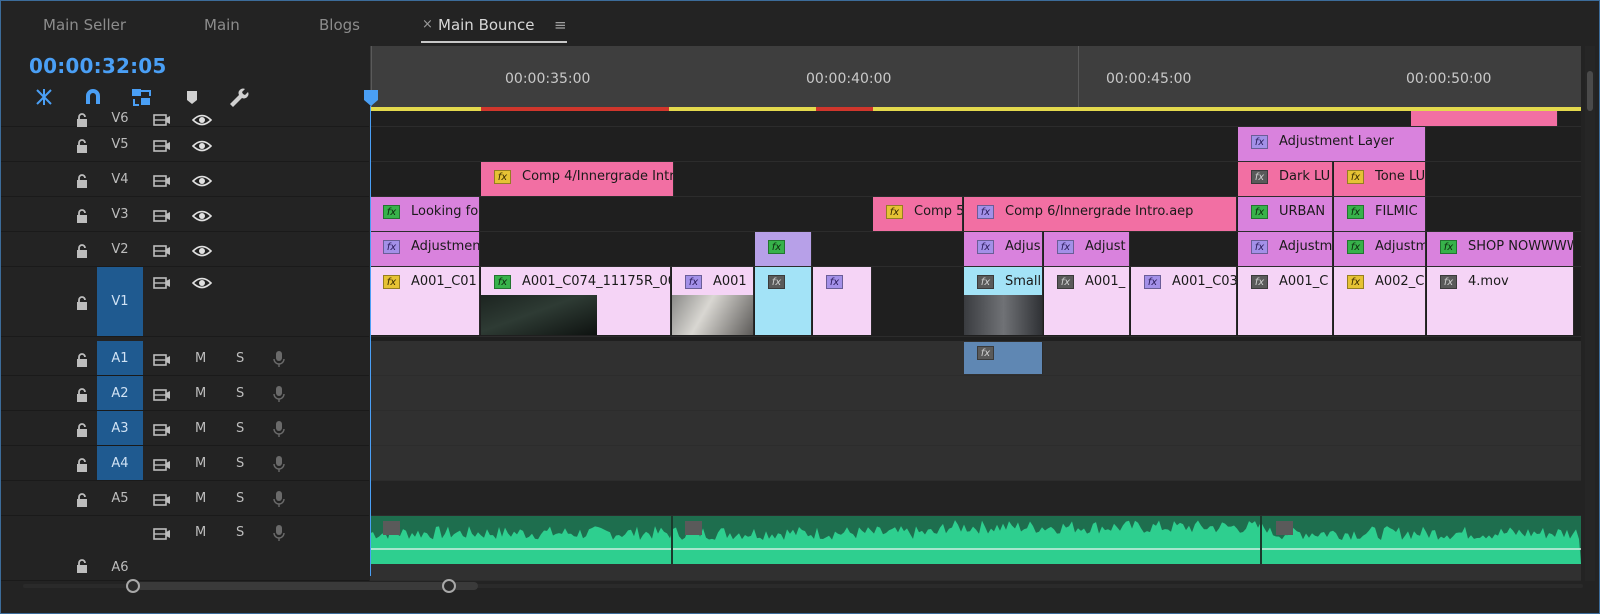  Describe the element at coordinates (1184, 301) in the screenshot. I see `clip-a001-c03: fx A001_C03` at that location.